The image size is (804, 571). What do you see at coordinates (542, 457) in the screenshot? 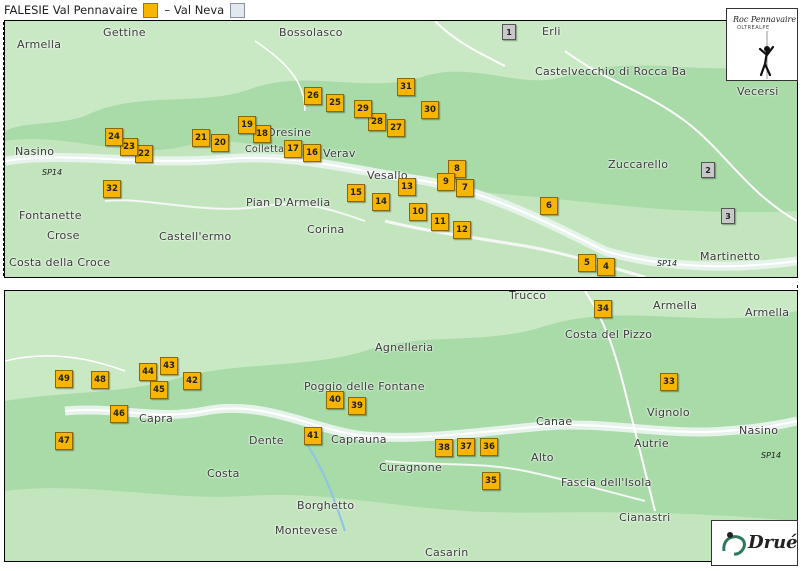
I see `place-label: Alto` at bounding box center [542, 457].